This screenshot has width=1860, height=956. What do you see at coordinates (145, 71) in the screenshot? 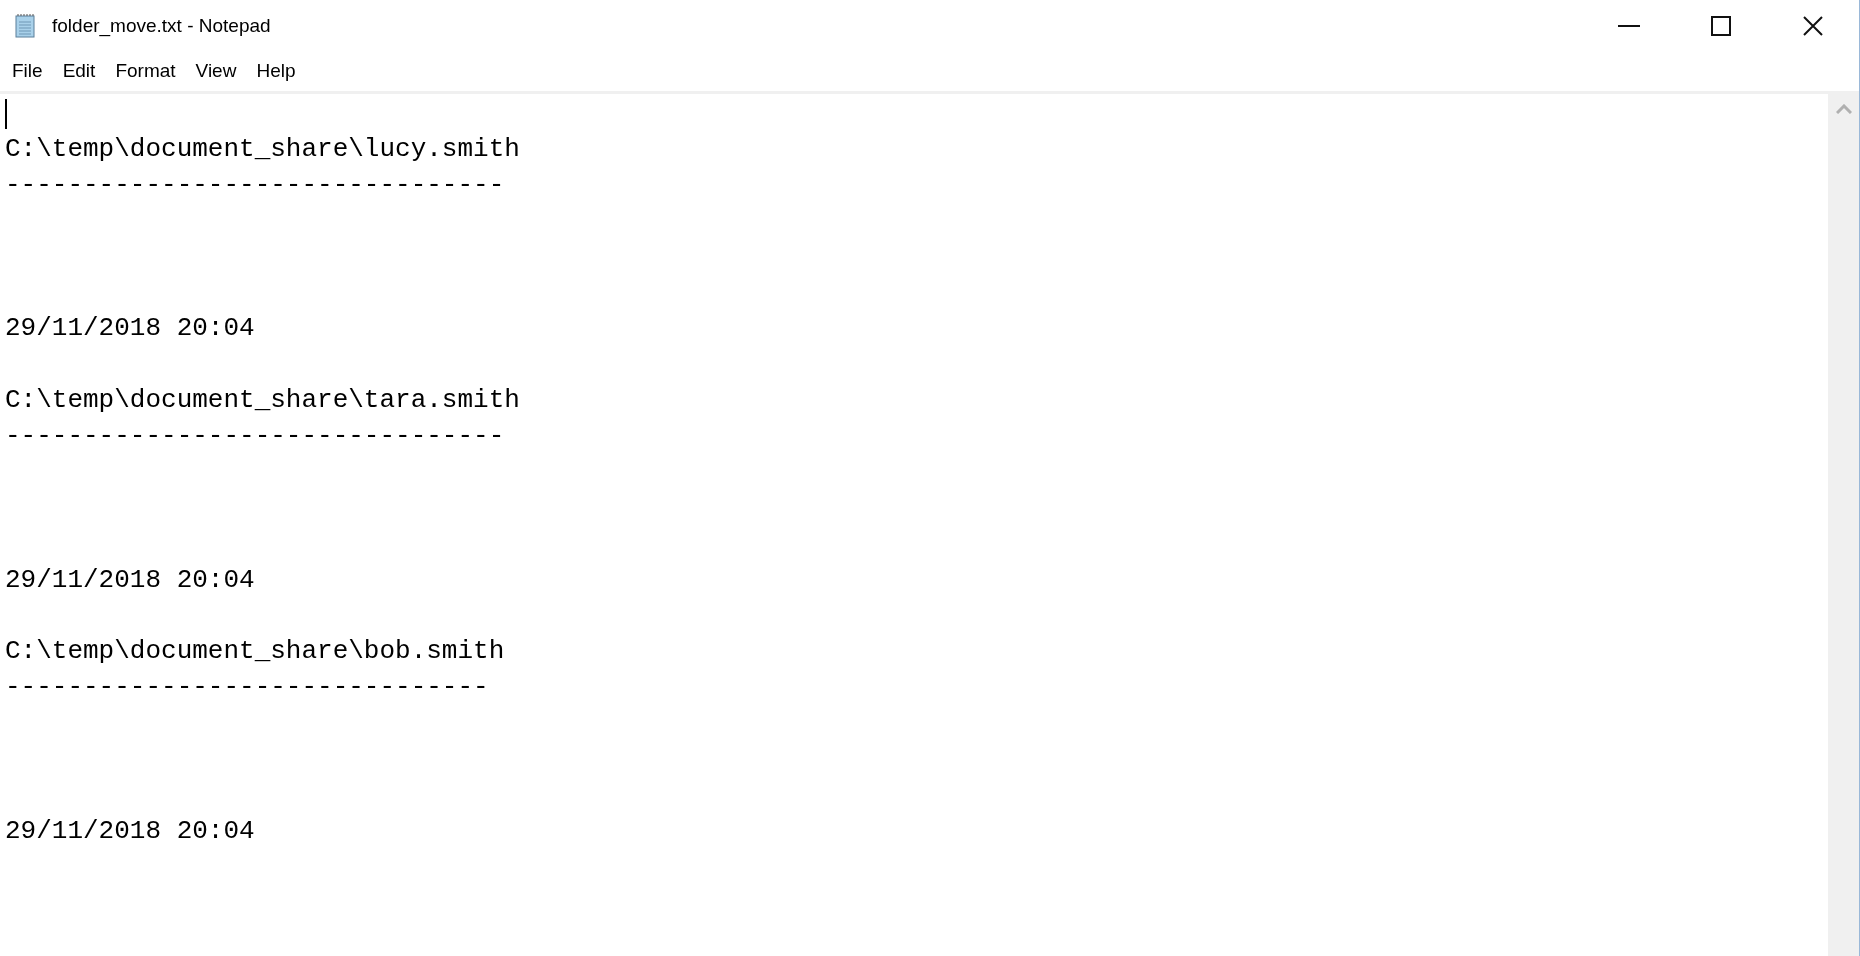
I see `menu-item: Format` at bounding box center [145, 71].